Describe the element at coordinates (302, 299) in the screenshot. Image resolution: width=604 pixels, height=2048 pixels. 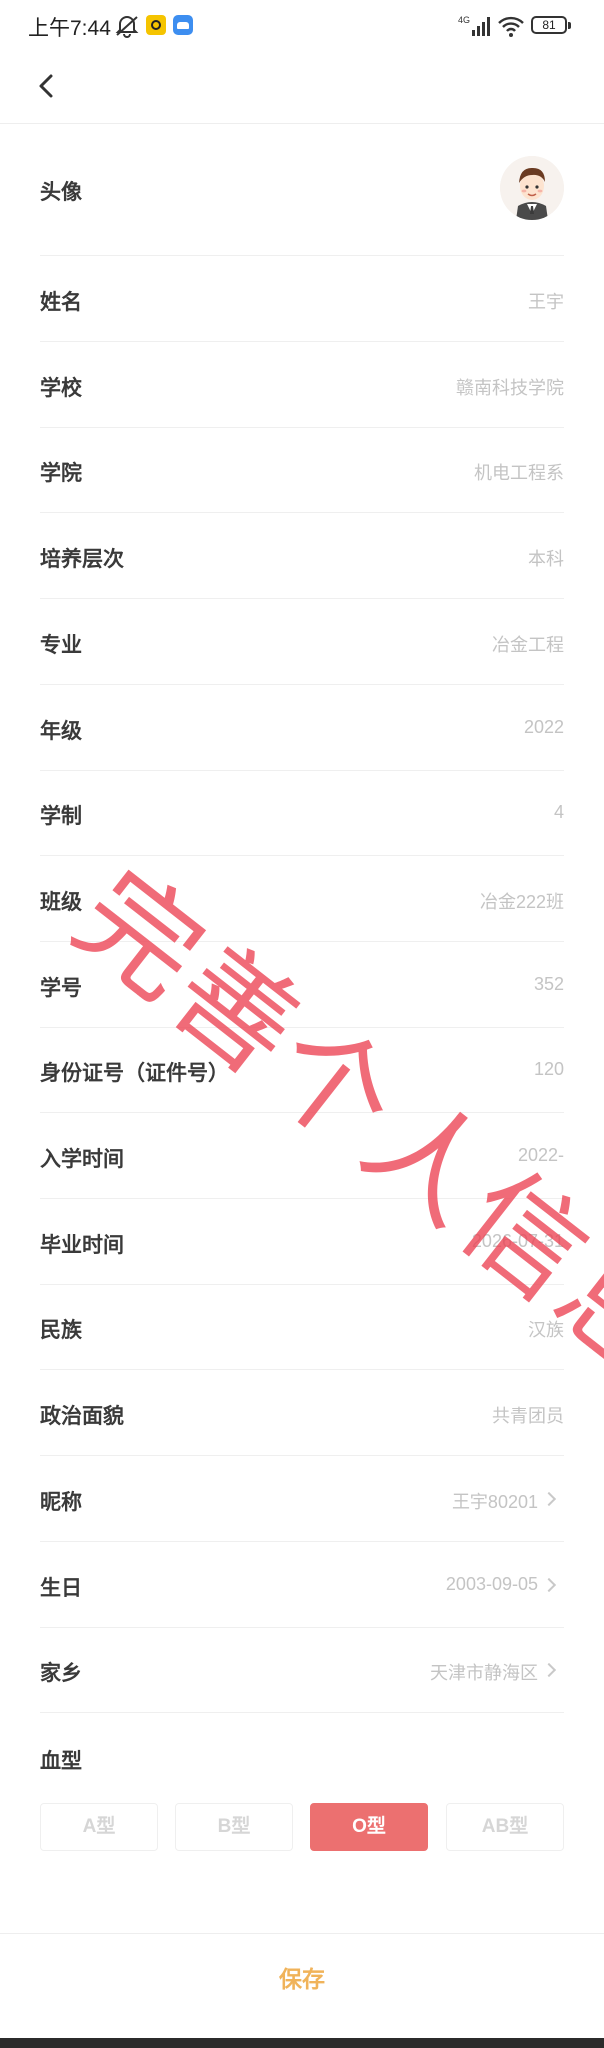
I see `profile-field-row: 姓名 王宇` at that location.